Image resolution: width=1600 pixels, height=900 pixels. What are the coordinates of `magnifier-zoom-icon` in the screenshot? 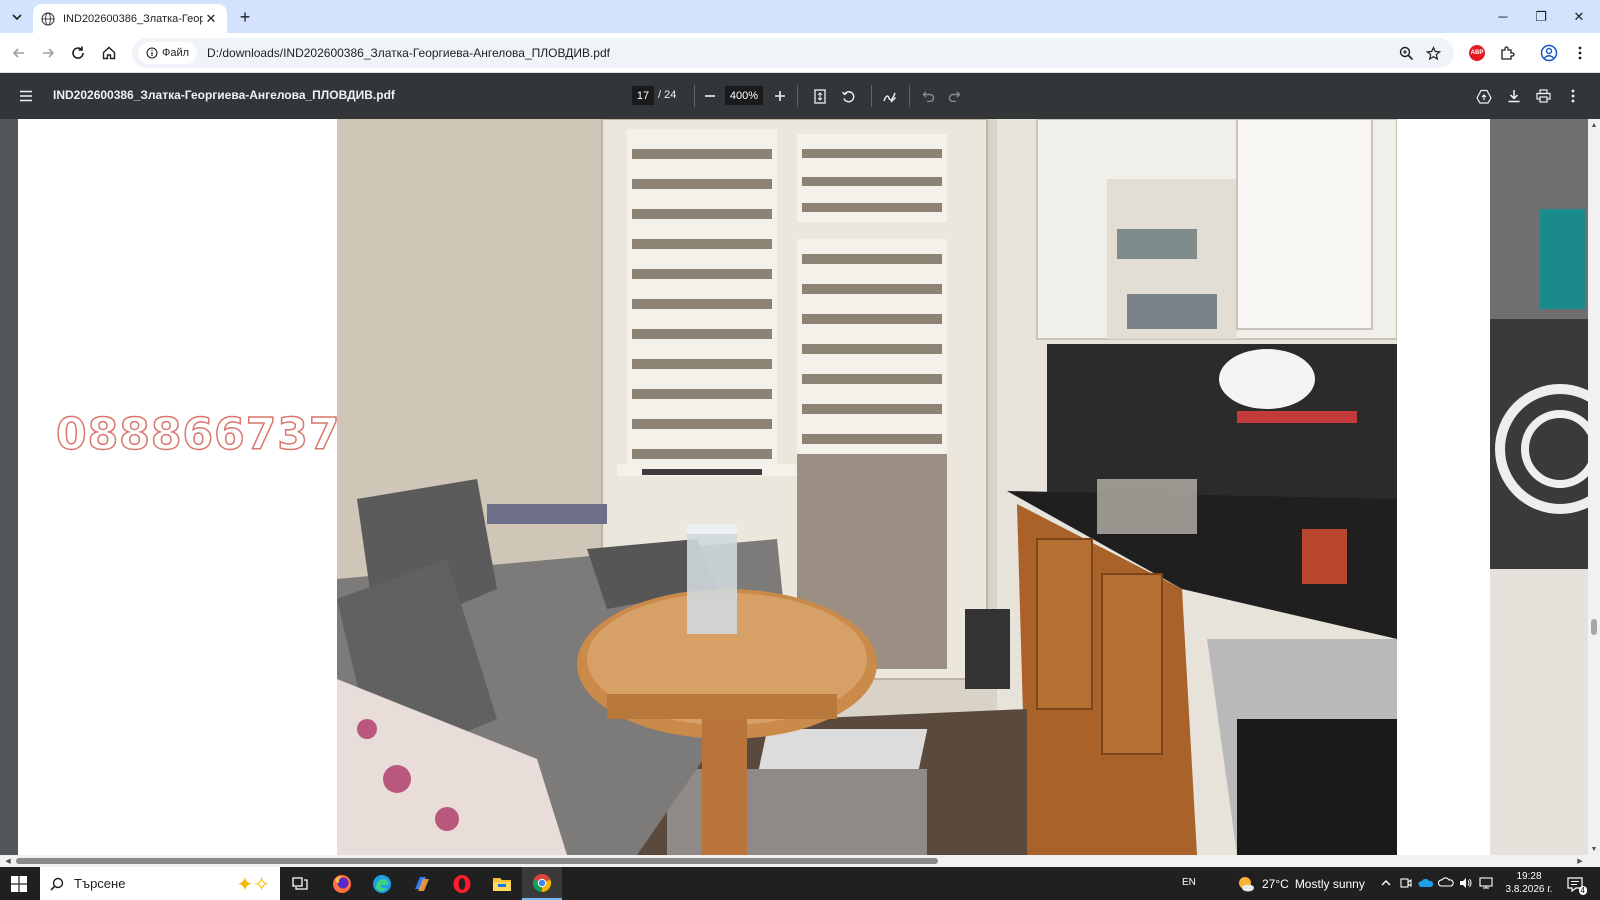 It's located at (1406, 53).